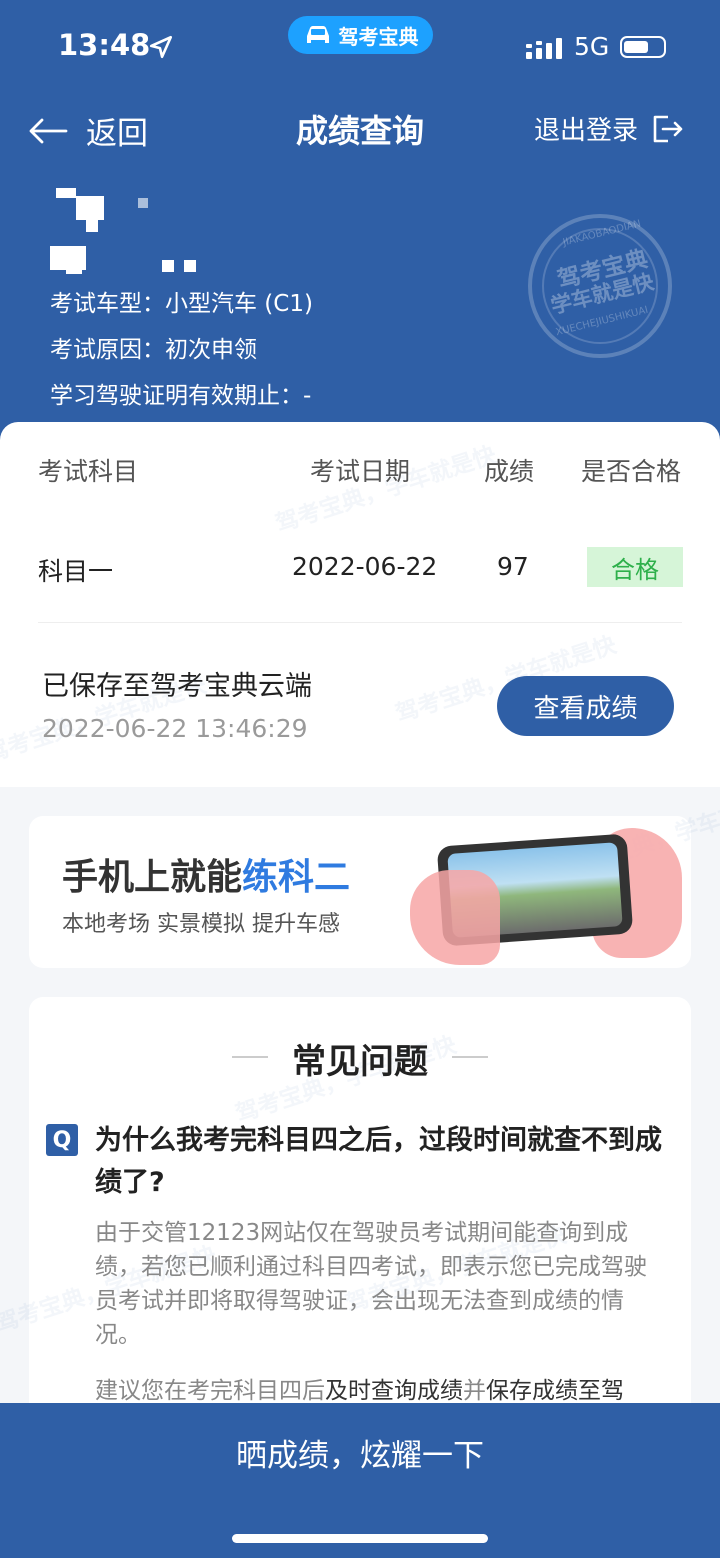 The width and height of the screenshot is (720, 1558). What do you see at coordinates (153, 350) in the screenshot?
I see `exam-reason: 考试原因：初次申领` at bounding box center [153, 350].